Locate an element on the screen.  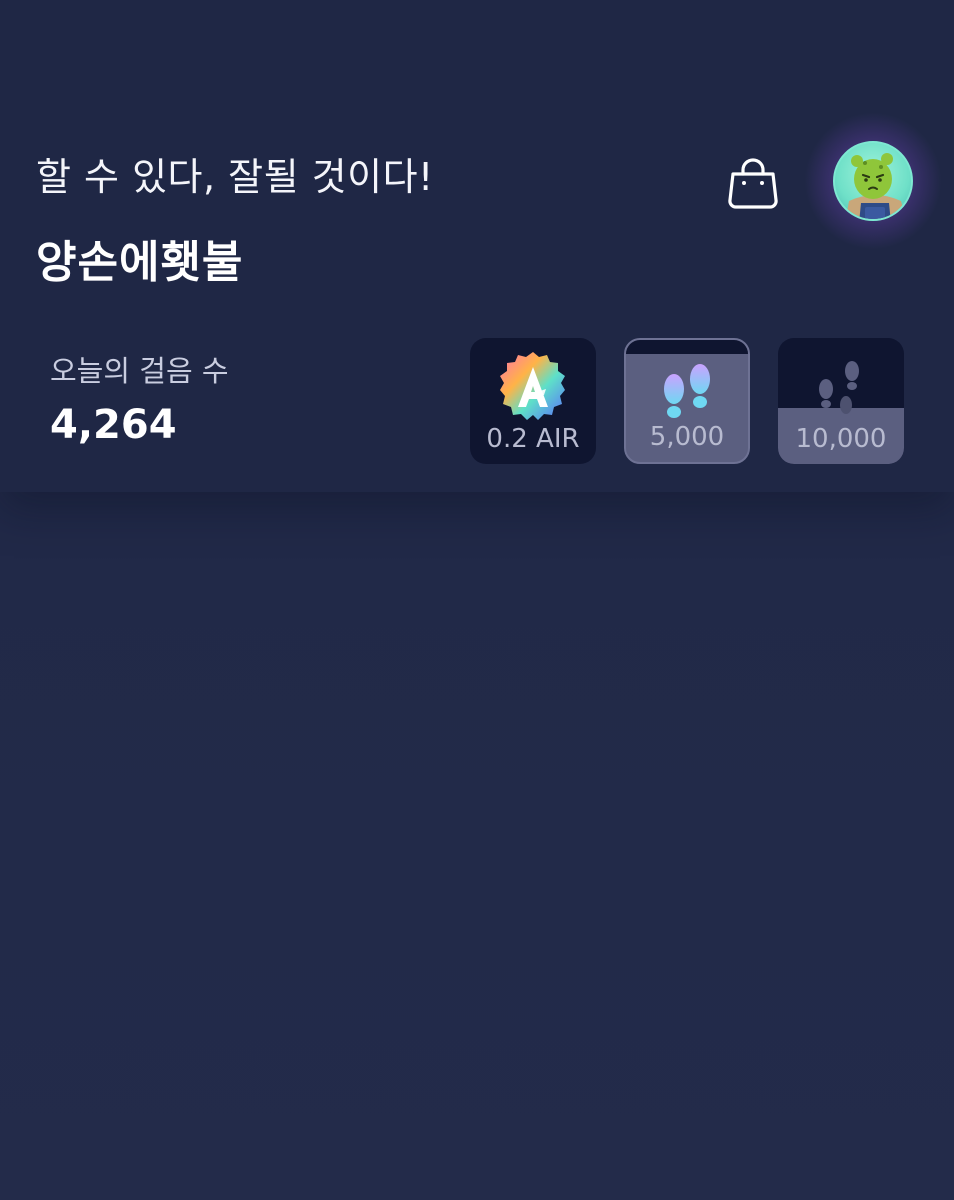
air-token-icon is located at coordinates (532, 386).